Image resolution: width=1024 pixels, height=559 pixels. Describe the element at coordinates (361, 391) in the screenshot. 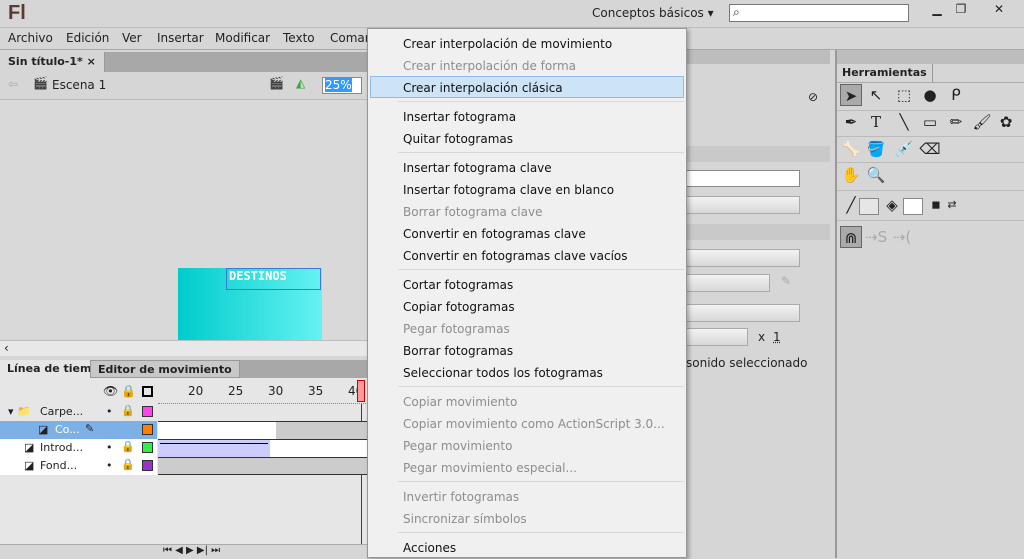

I see `playhead` at that location.